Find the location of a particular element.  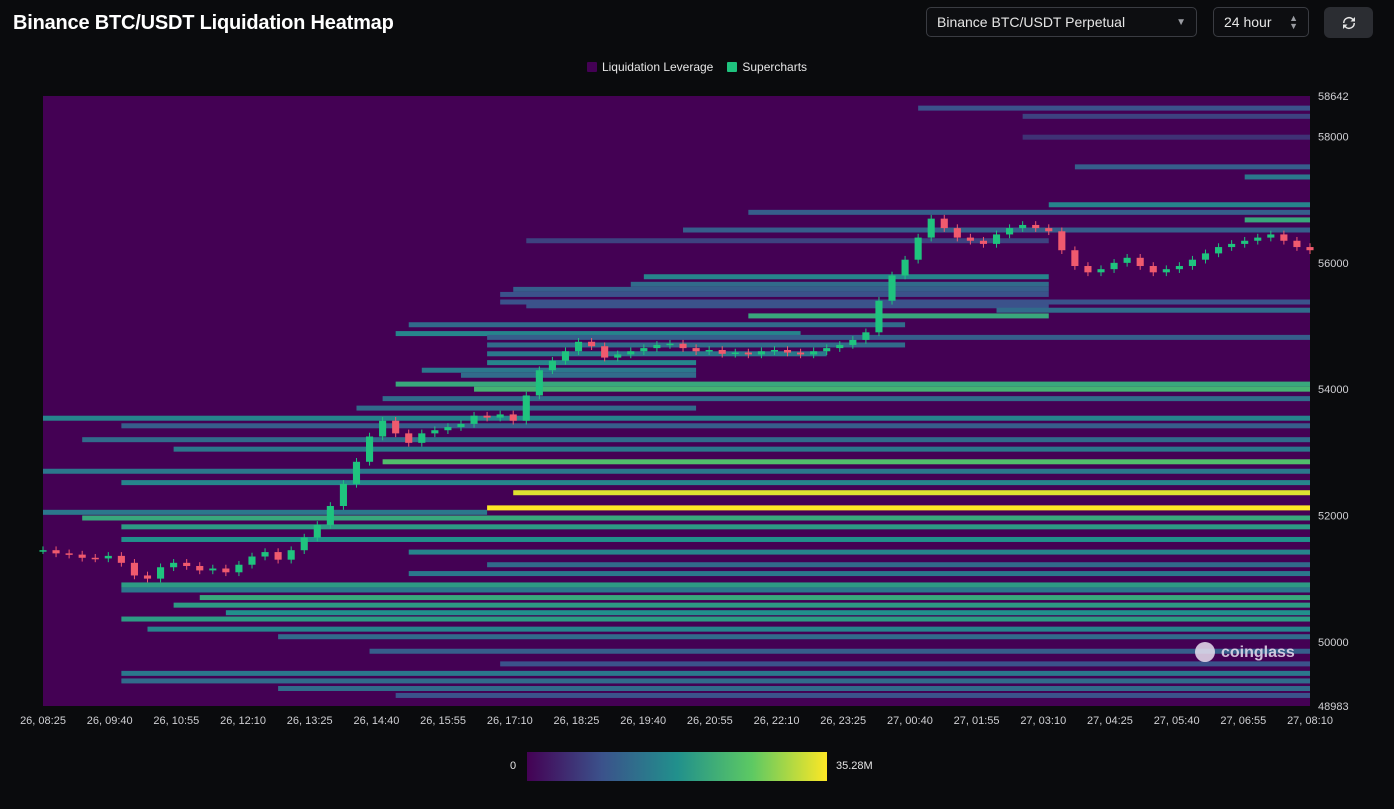

x-tick-label: 27, 05:40 is located at coordinates (1177, 721).